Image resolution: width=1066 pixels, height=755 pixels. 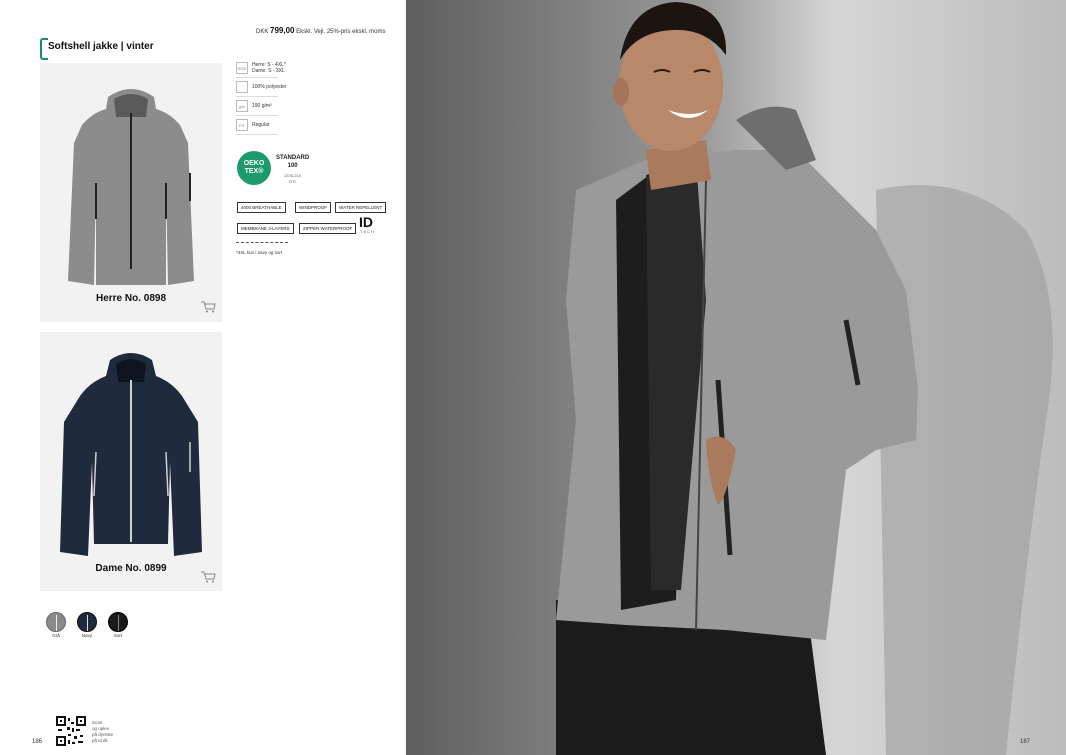 I want to click on product-name-dame: Dame No. 0899, so click(x=131, y=568).